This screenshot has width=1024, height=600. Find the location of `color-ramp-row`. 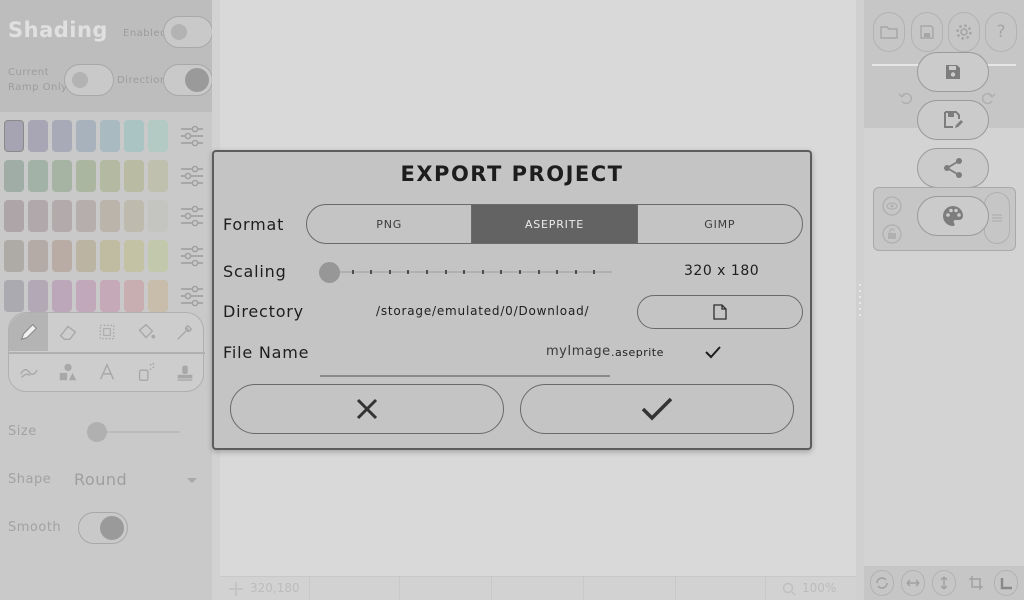

color-ramp-row is located at coordinates (103, 256).